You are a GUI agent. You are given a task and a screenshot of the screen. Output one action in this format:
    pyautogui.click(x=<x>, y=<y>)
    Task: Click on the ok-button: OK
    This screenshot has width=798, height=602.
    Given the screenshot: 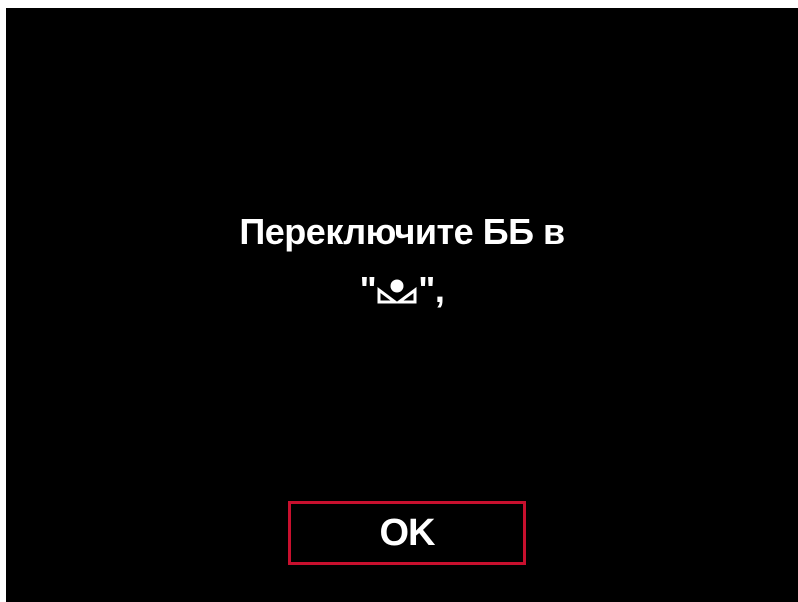 What is the action you would take?
    pyautogui.click(x=407, y=533)
    